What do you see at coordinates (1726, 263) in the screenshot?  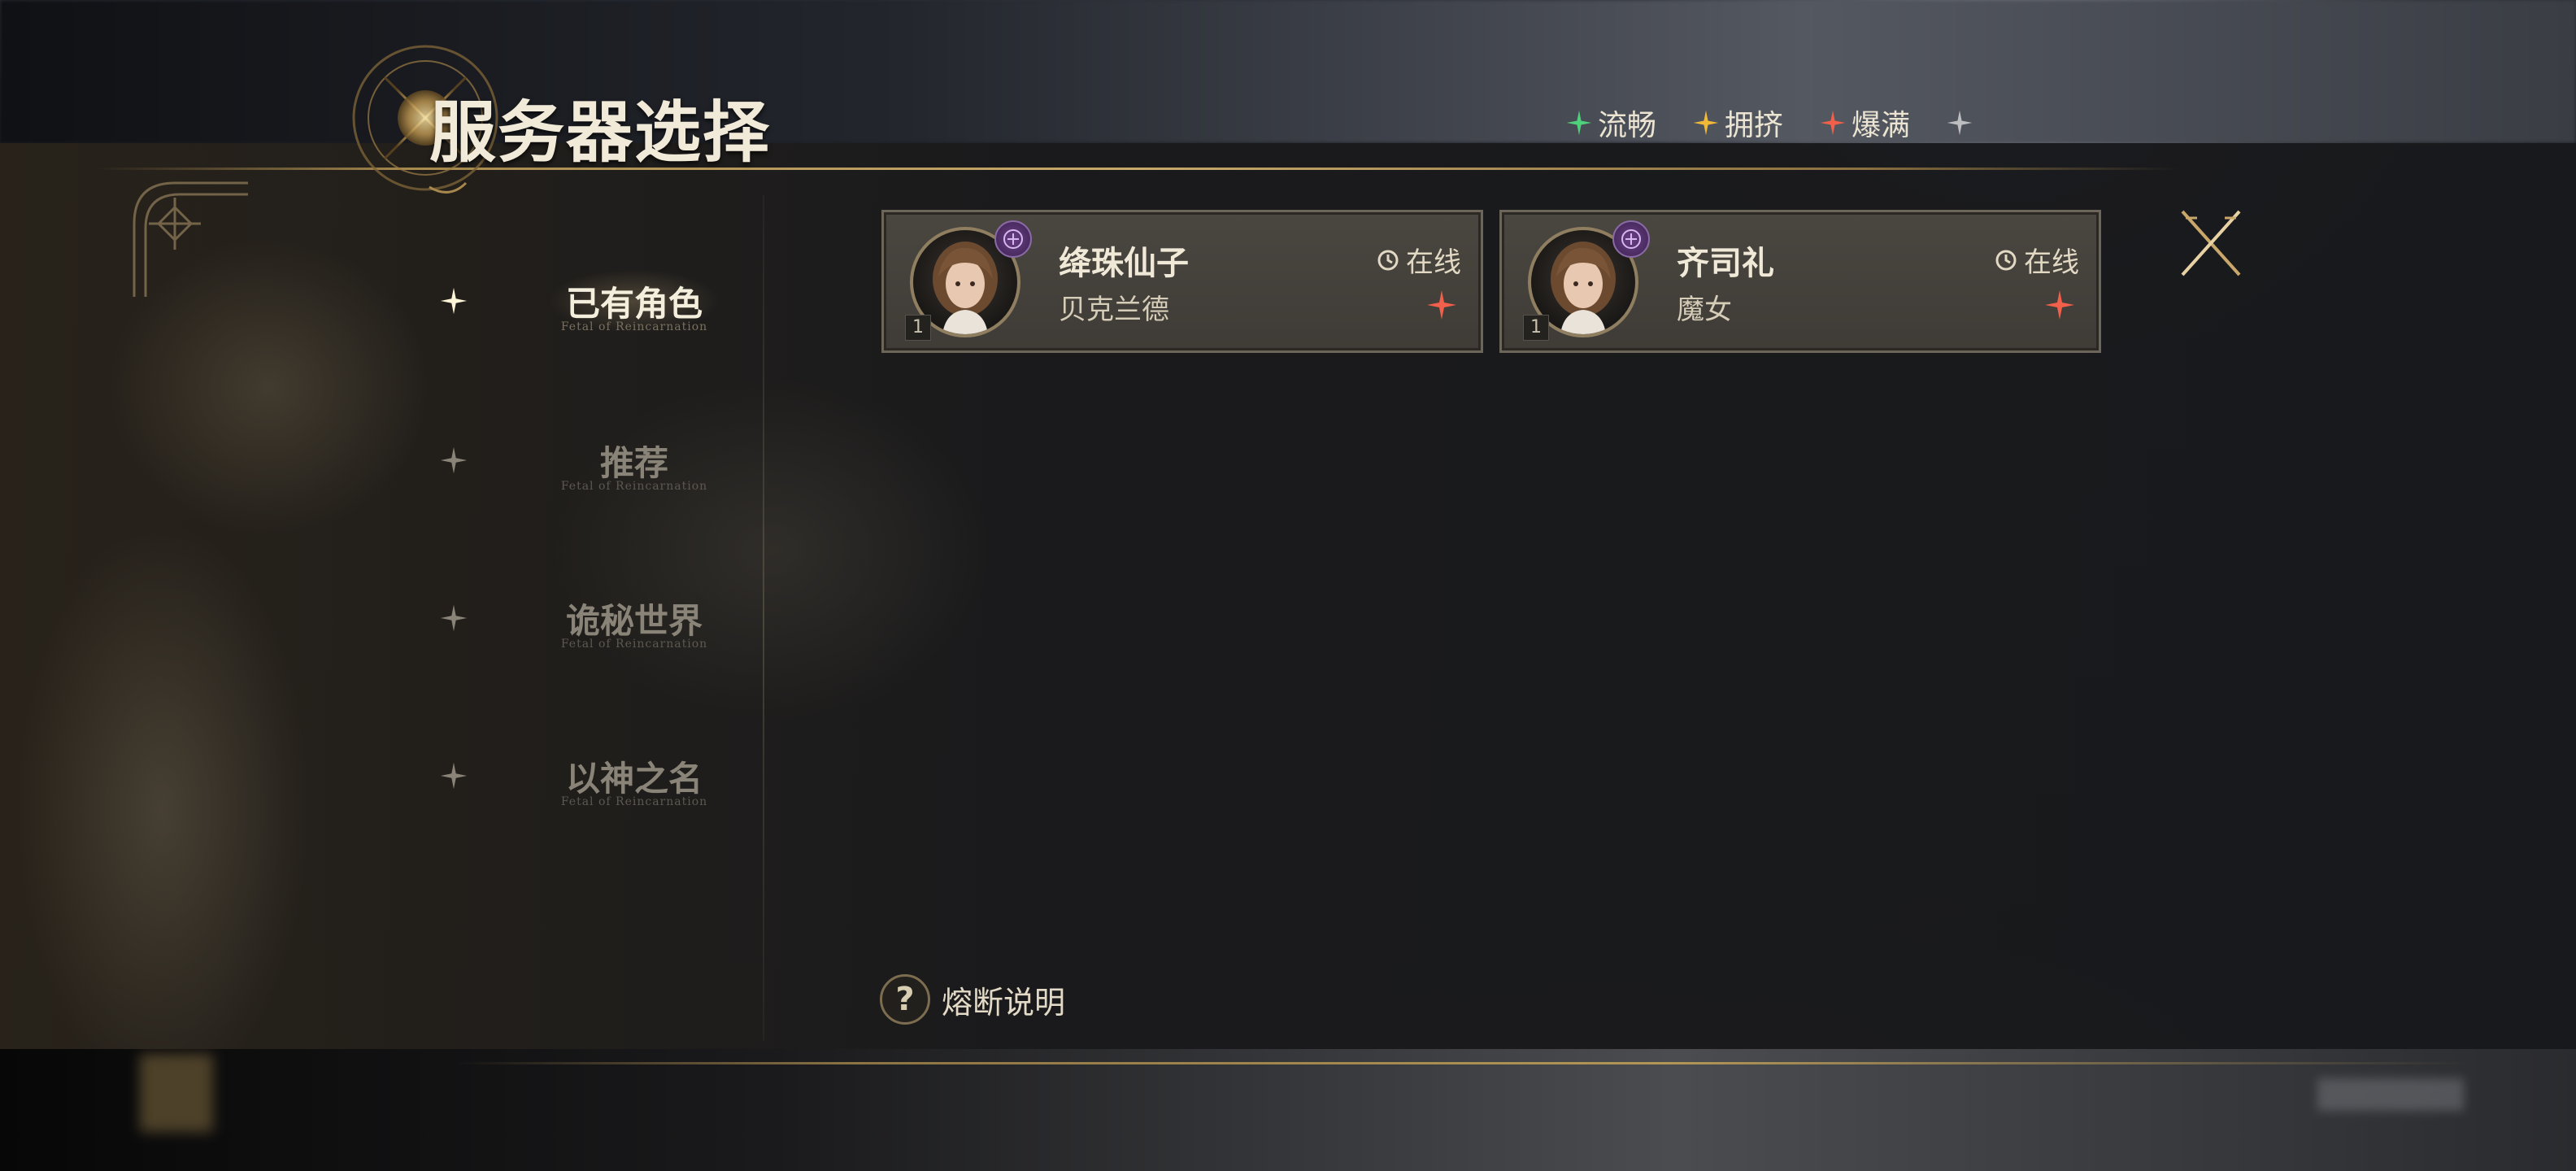 I see `character-name: 齐司礼` at bounding box center [1726, 263].